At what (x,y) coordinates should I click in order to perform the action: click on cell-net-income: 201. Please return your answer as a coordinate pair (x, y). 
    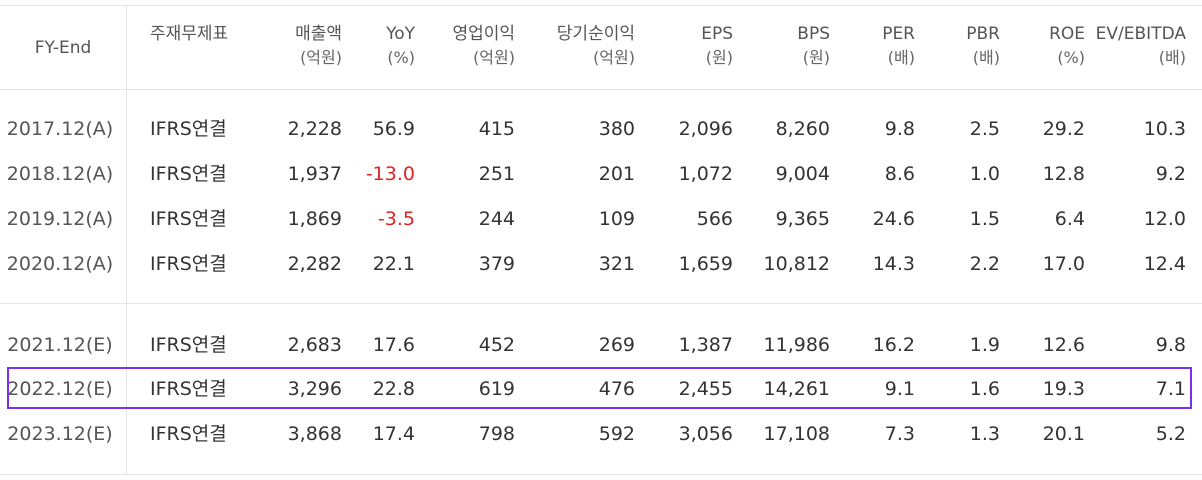
    Looking at the image, I should click on (616, 174).